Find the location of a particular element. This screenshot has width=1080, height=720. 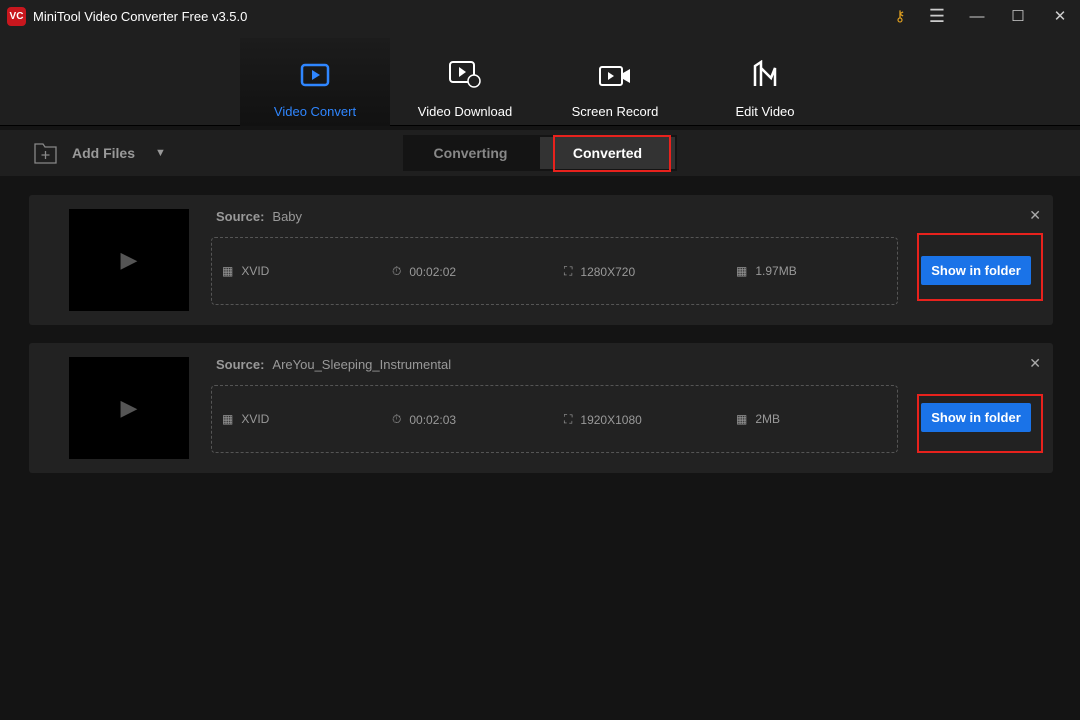

tab-converting: Converting is located at coordinates (470, 153).